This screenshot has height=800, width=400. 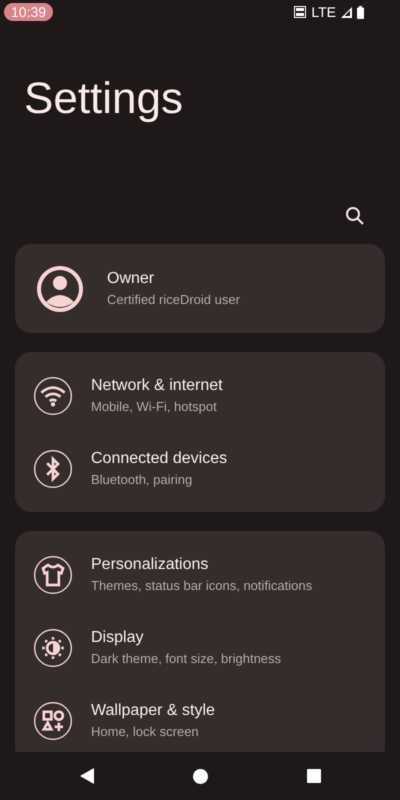 I want to click on item-title: Network & internet, so click(x=157, y=386).